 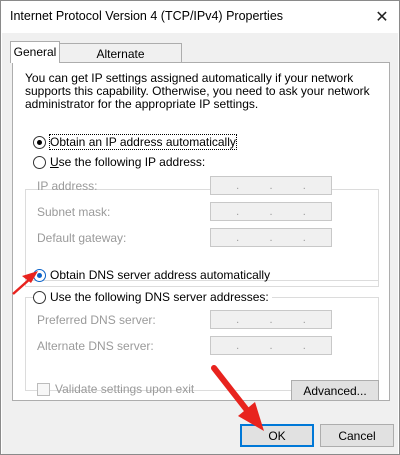 I want to click on radio-label: Obtain DNS server address automatically, so click(x=160, y=275).